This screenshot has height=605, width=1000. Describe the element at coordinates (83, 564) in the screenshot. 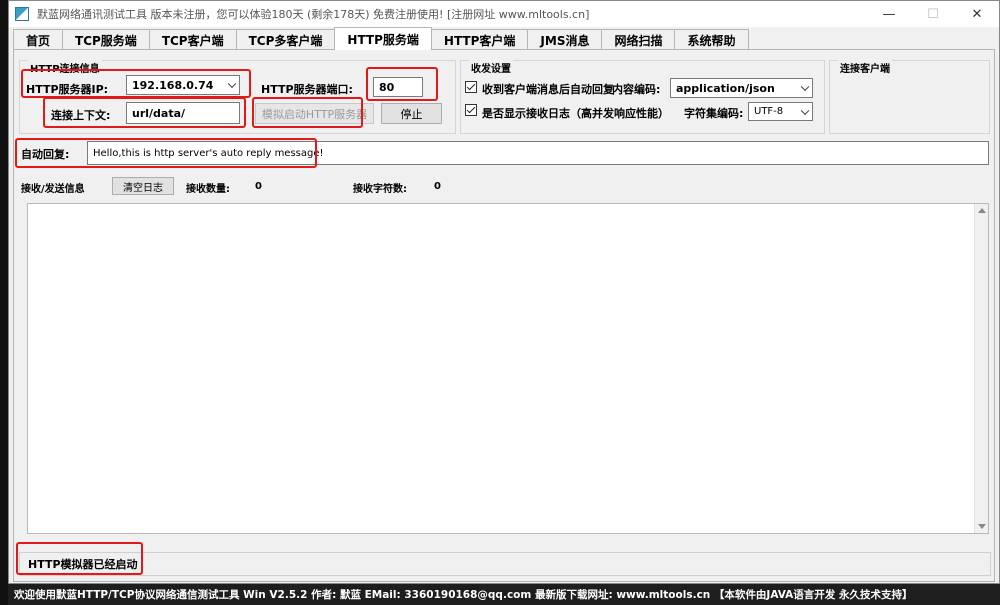

I see `status-text: HTTP模拟器已经启动` at that location.